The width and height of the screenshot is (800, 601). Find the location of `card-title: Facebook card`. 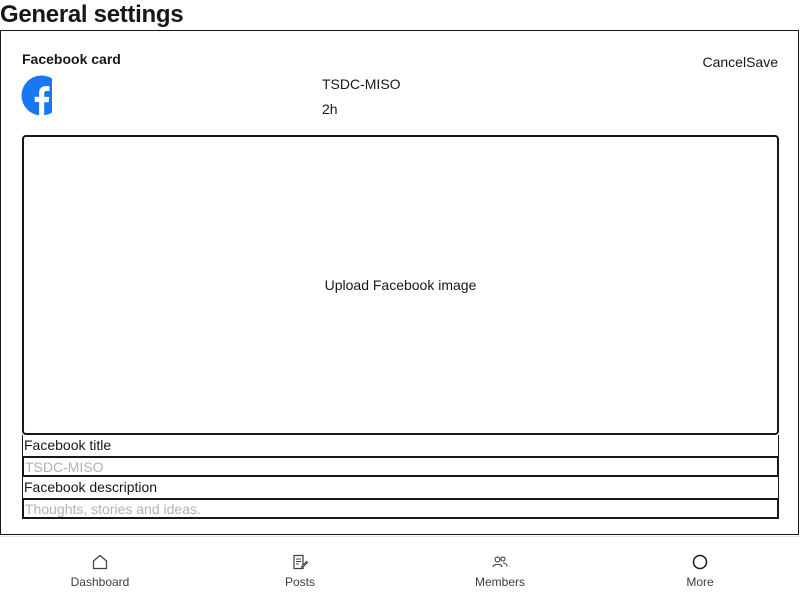

card-title: Facebook card is located at coordinates (71, 59).